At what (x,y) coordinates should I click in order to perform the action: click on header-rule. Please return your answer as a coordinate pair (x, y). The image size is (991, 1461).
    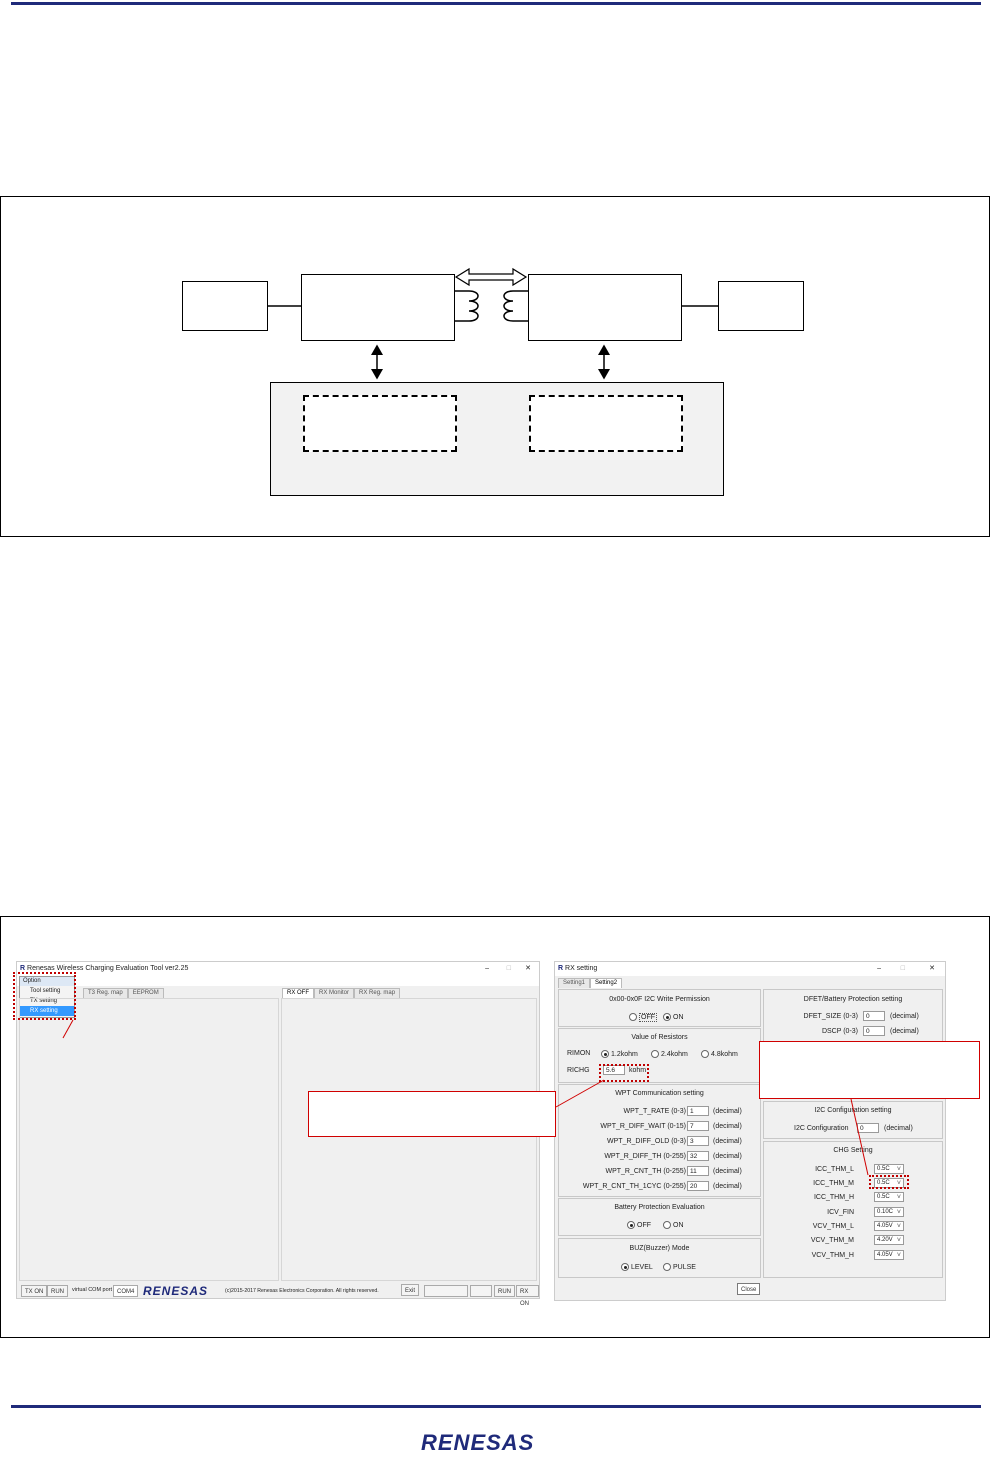
    Looking at the image, I should click on (496, 3).